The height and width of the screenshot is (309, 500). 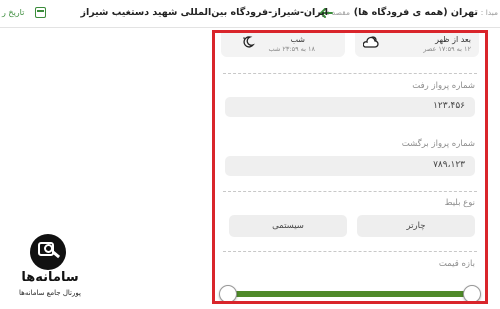 I want to click on date-label: تاریخ ر, so click(x=13, y=12).